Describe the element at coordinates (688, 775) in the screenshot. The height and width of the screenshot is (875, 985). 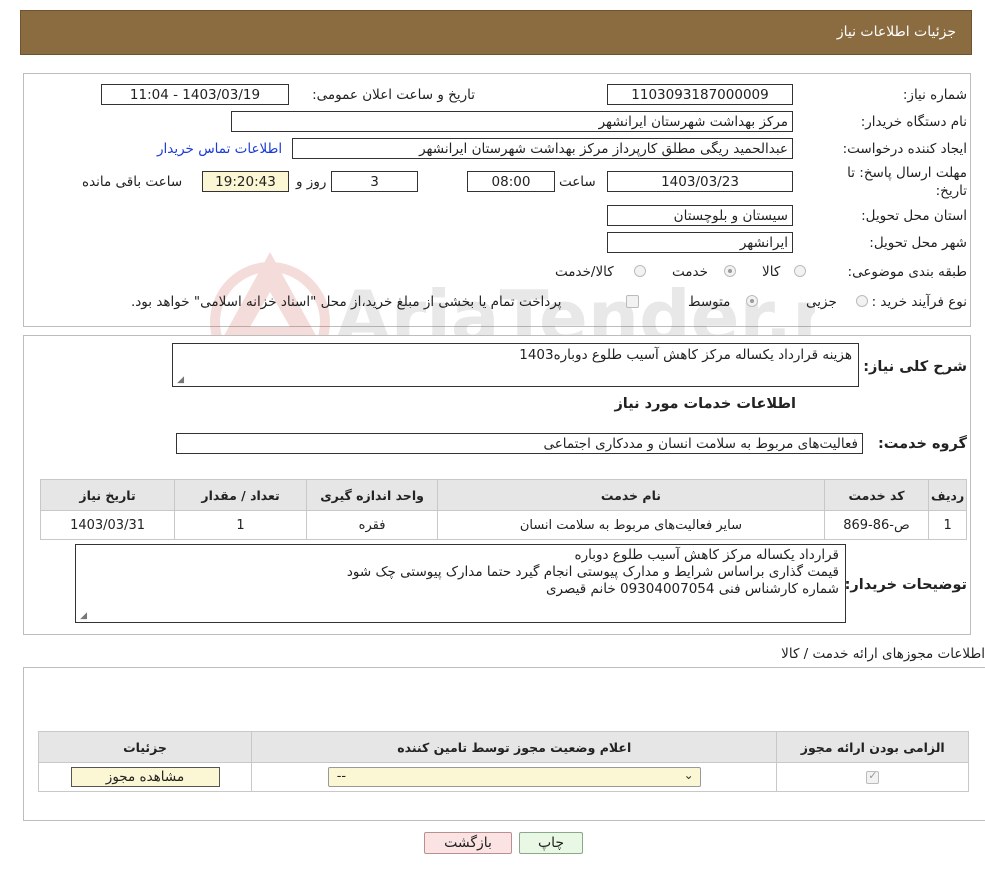
I see `chevron-down-icon: ⌄` at that location.